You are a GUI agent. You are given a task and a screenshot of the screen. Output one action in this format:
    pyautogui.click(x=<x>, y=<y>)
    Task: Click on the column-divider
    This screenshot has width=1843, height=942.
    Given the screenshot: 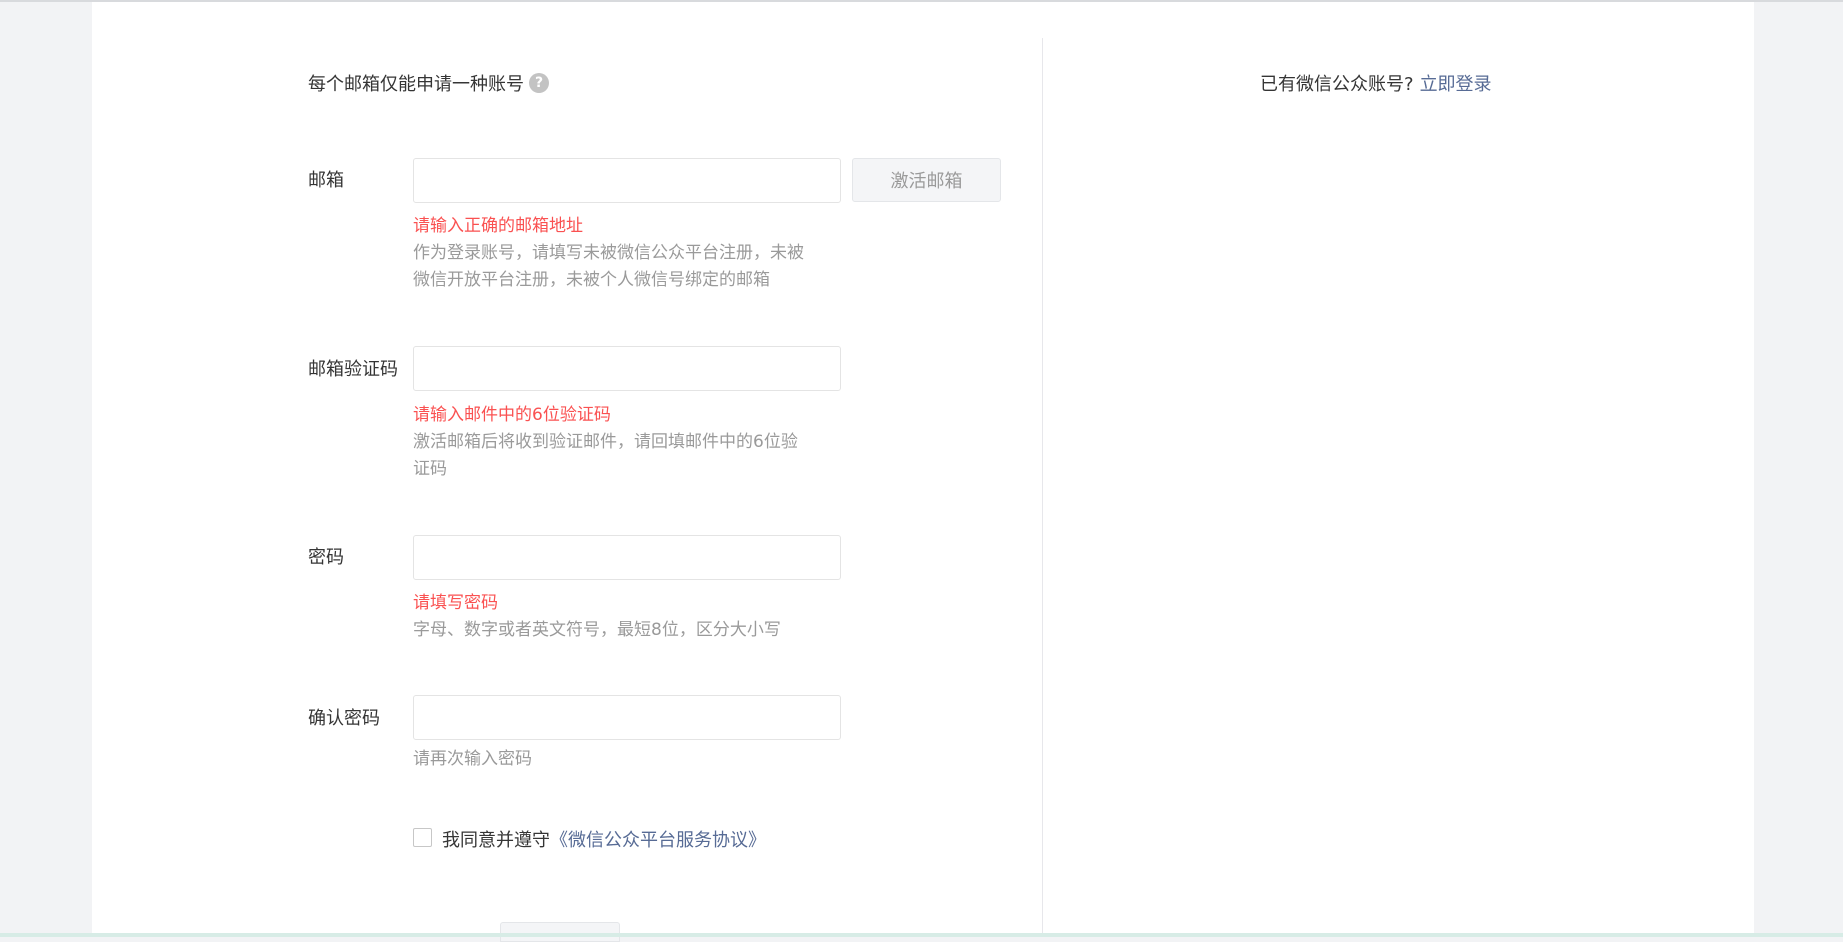 What is the action you would take?
    pyautogui.click(x=1042, y=485)
    